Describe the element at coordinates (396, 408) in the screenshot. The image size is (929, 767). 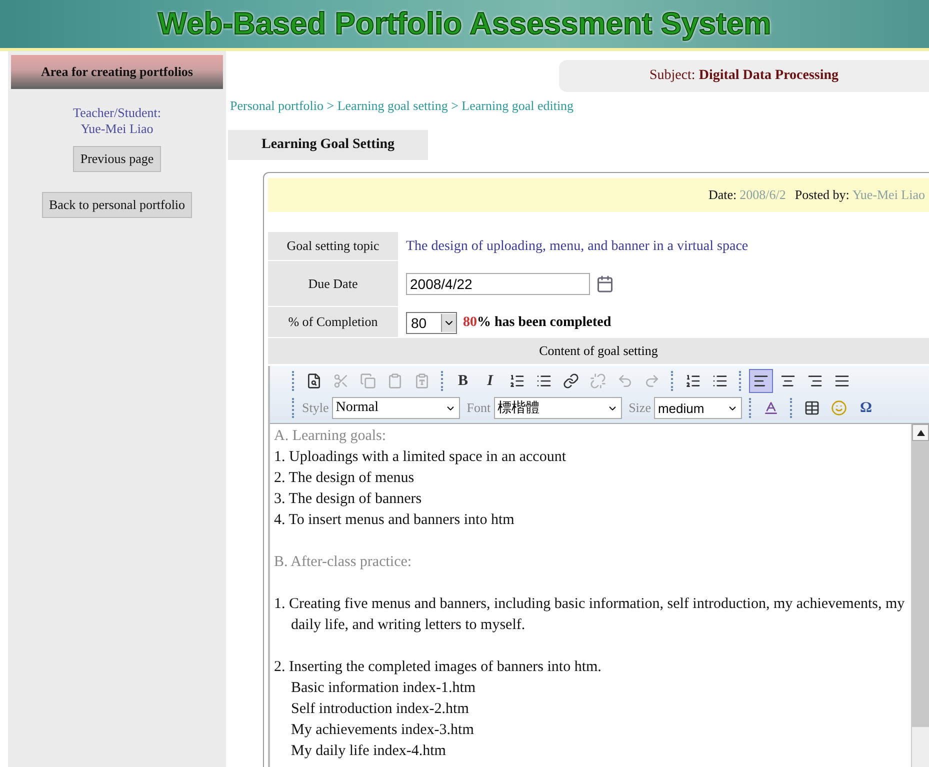
I see `style-dropdown: Normal` at that location.